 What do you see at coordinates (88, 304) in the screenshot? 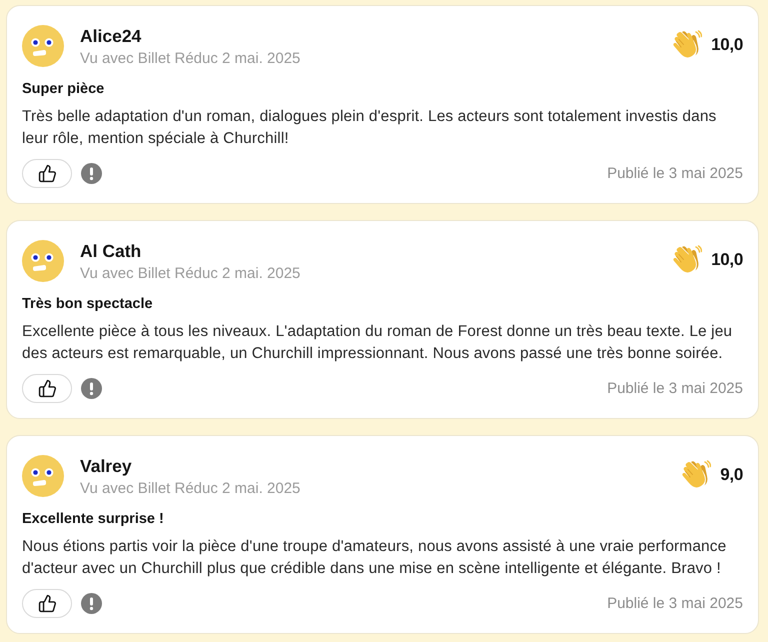
I see `review-title: Très bon spectacle` at bounding box center [88, 304].